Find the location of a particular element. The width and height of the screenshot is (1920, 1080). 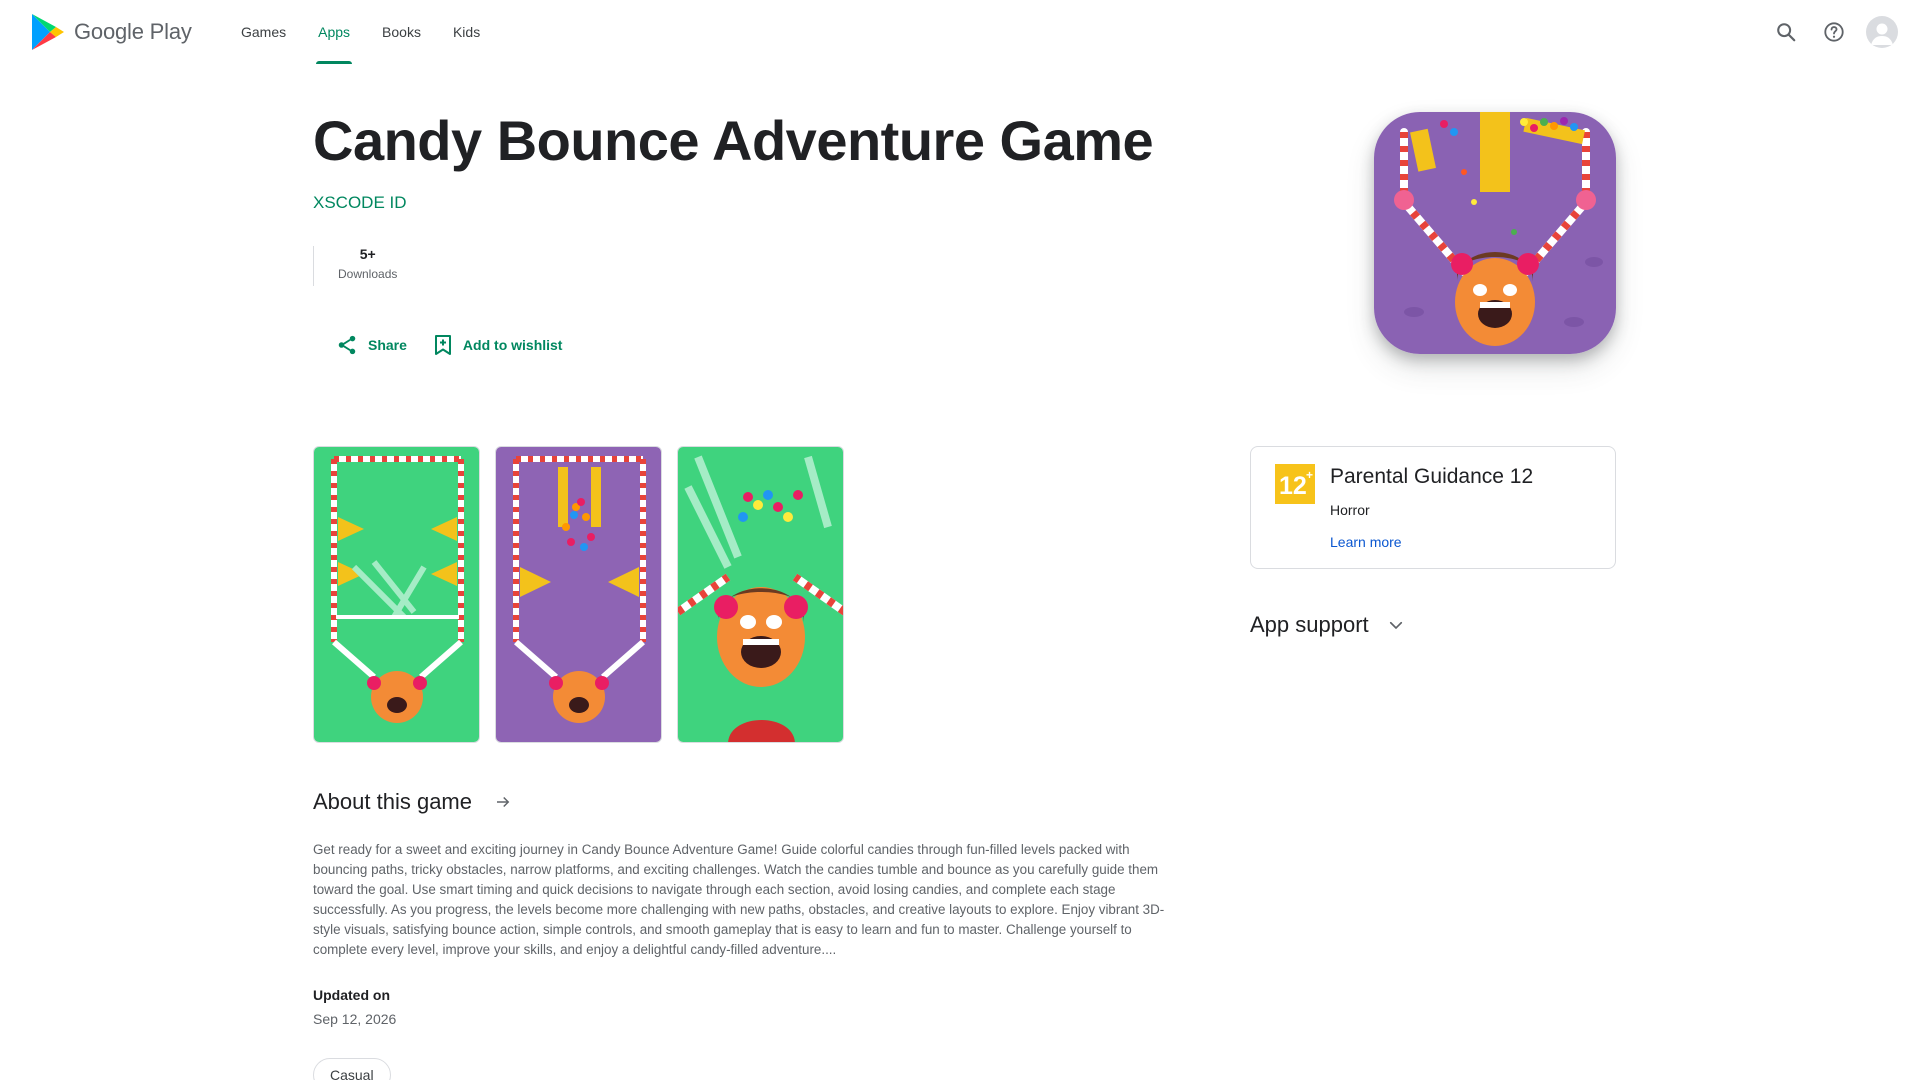

chevron-down-icon is located at coordinates (1395, 625).